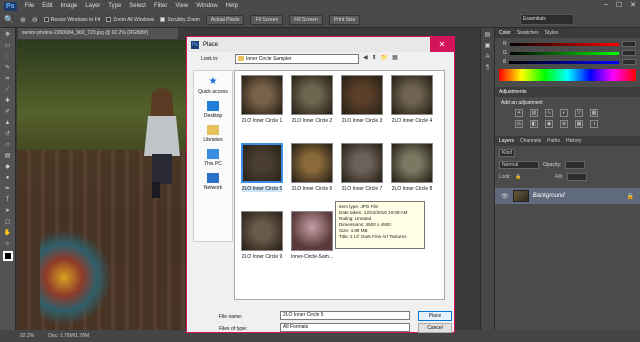 The height and width of the screenshot is (342, 640). Describe the element at coordinates (488, 57) in the screenshot. I see `character-panel-icon: A` at that location.